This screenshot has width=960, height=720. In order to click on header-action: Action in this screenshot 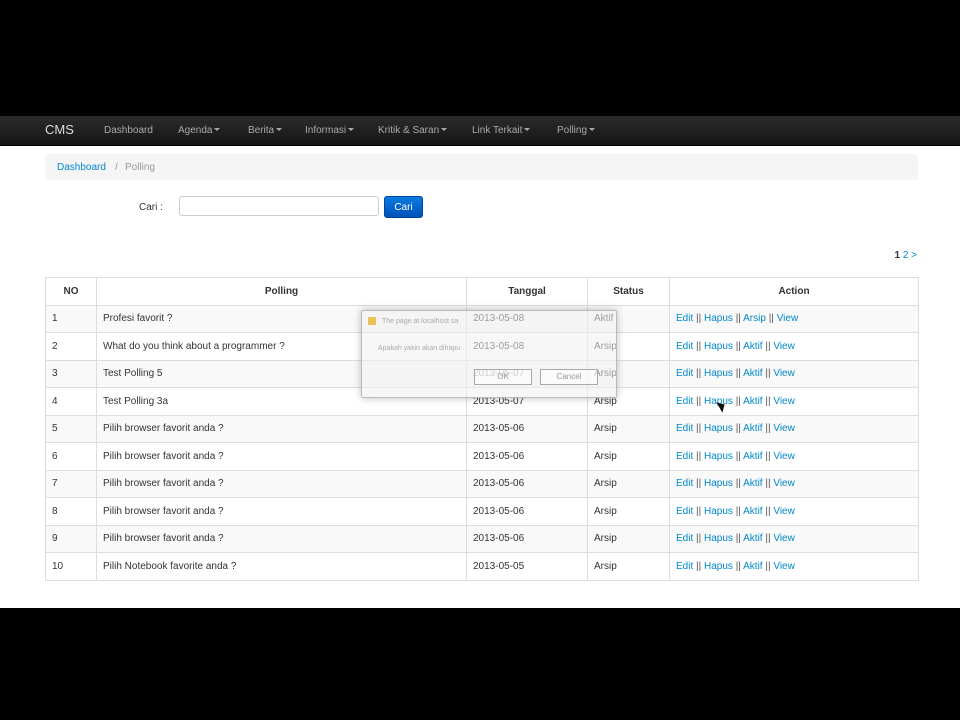, I will do `click(794, 291)`.